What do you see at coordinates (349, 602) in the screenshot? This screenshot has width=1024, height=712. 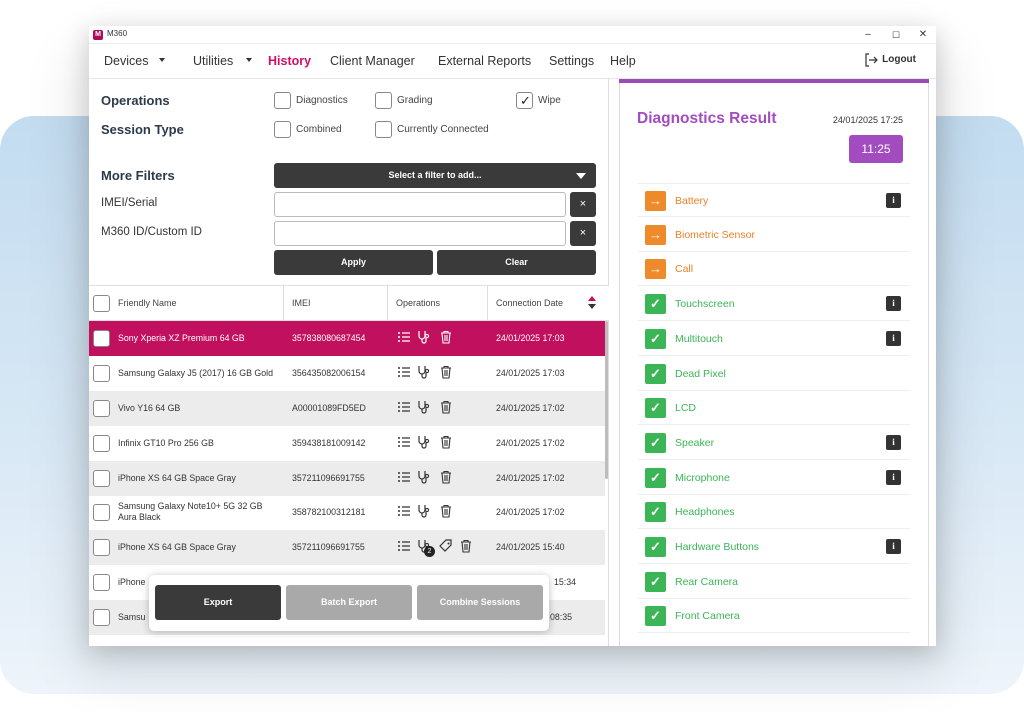 I see `batch-export-button: Batch Export` at bounding box center [349, 602].